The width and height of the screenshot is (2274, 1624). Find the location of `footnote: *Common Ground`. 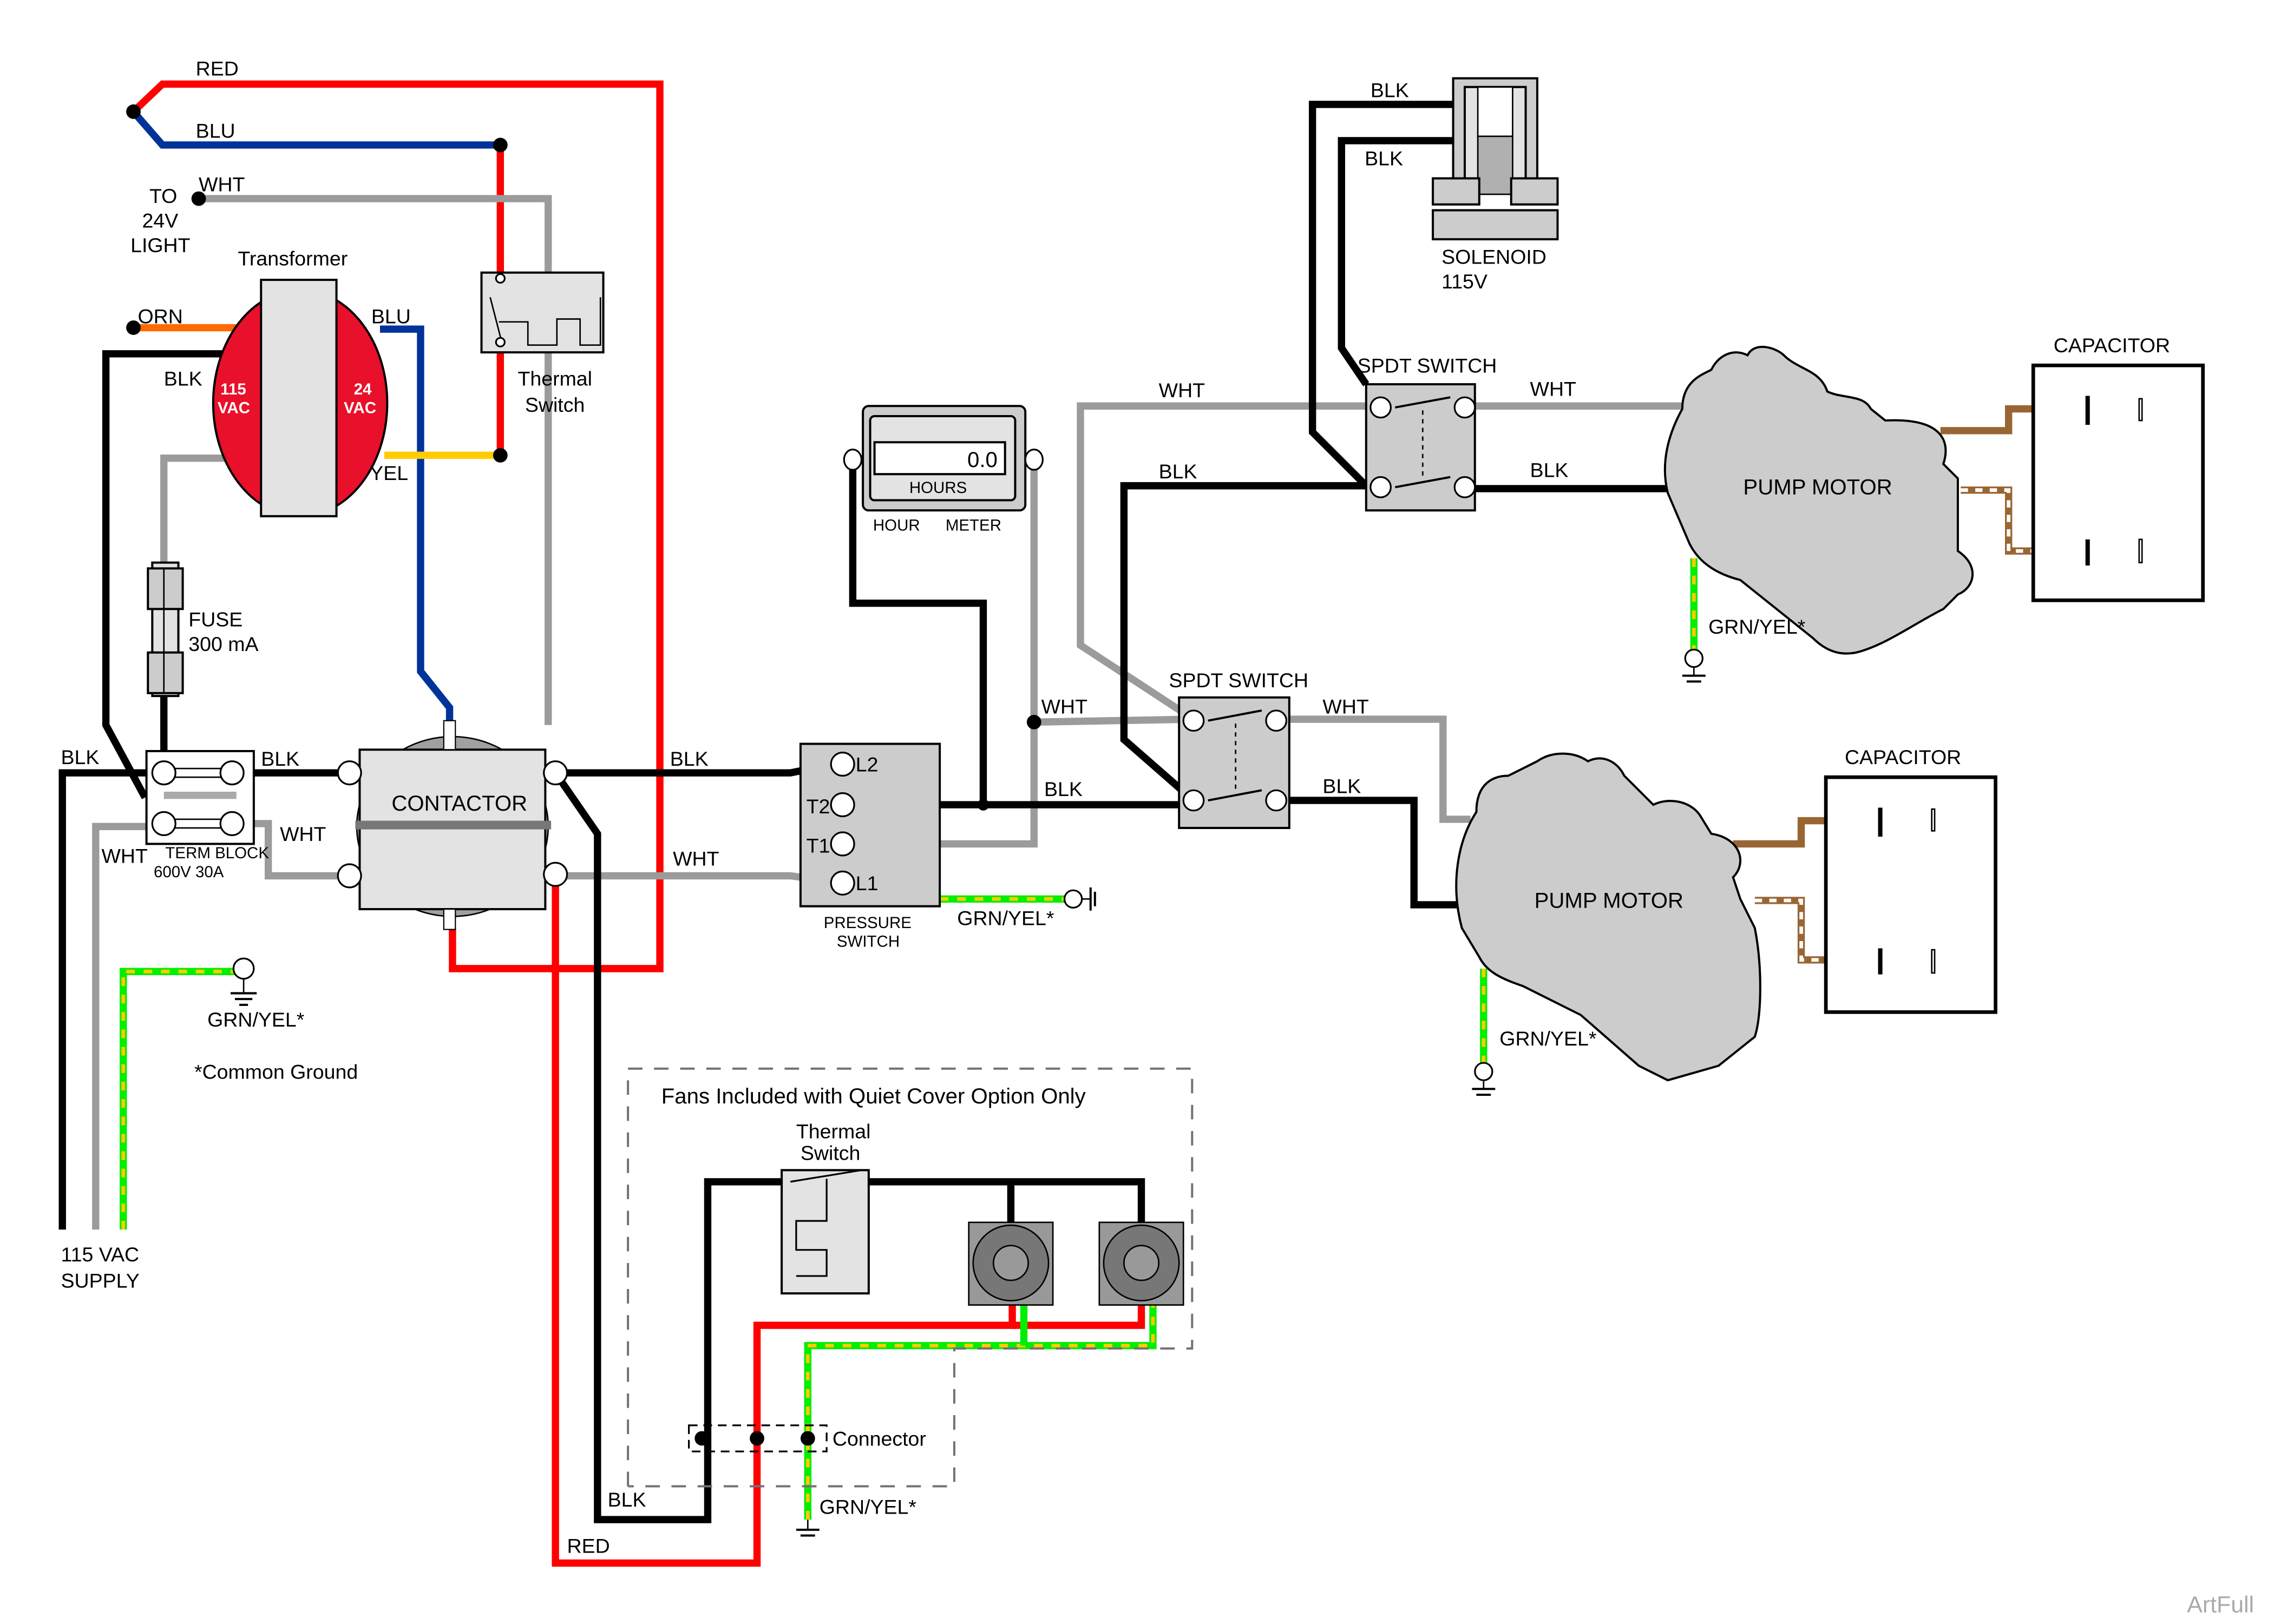

footnote: *Common Ground is located at coordinates (276, 1072).